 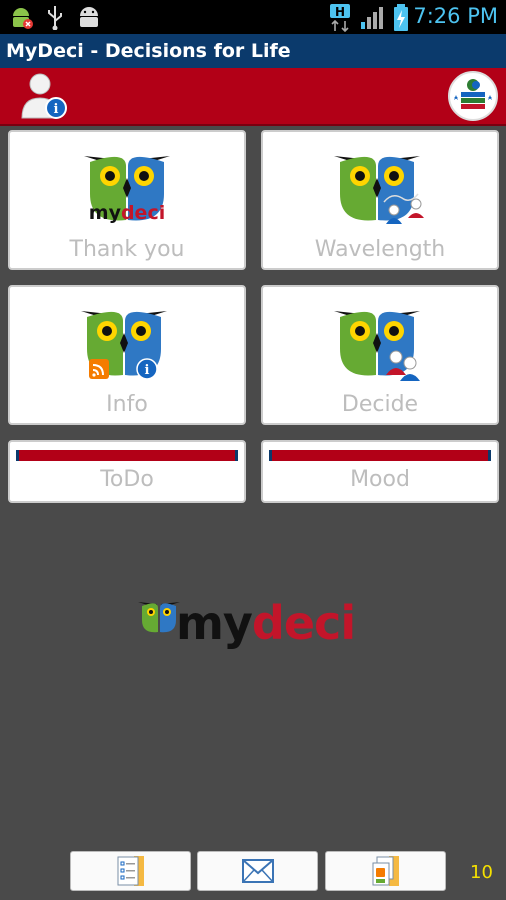 I want to click on rss-documents-button, so click(x=385, y=871).